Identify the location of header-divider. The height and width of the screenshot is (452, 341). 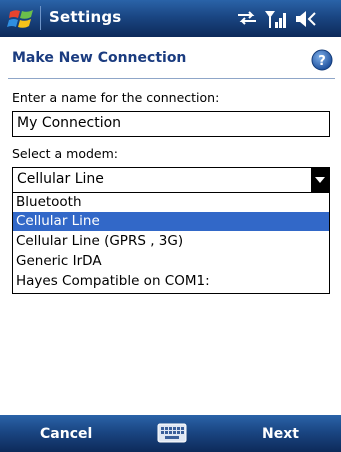
(171, 78).